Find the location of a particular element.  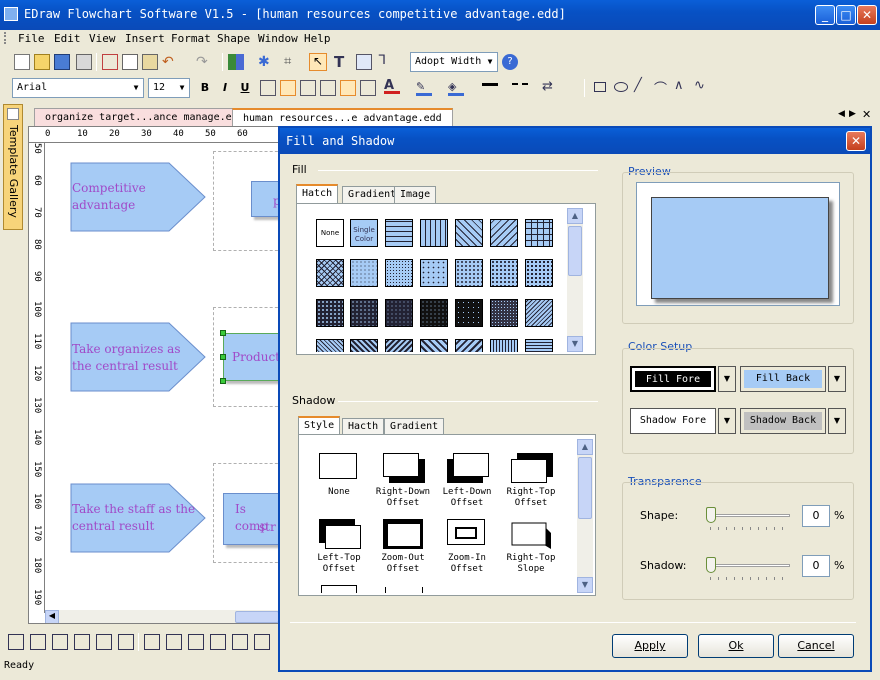

scroll-left-icon: ◀ is located at coordinates (52, 616).